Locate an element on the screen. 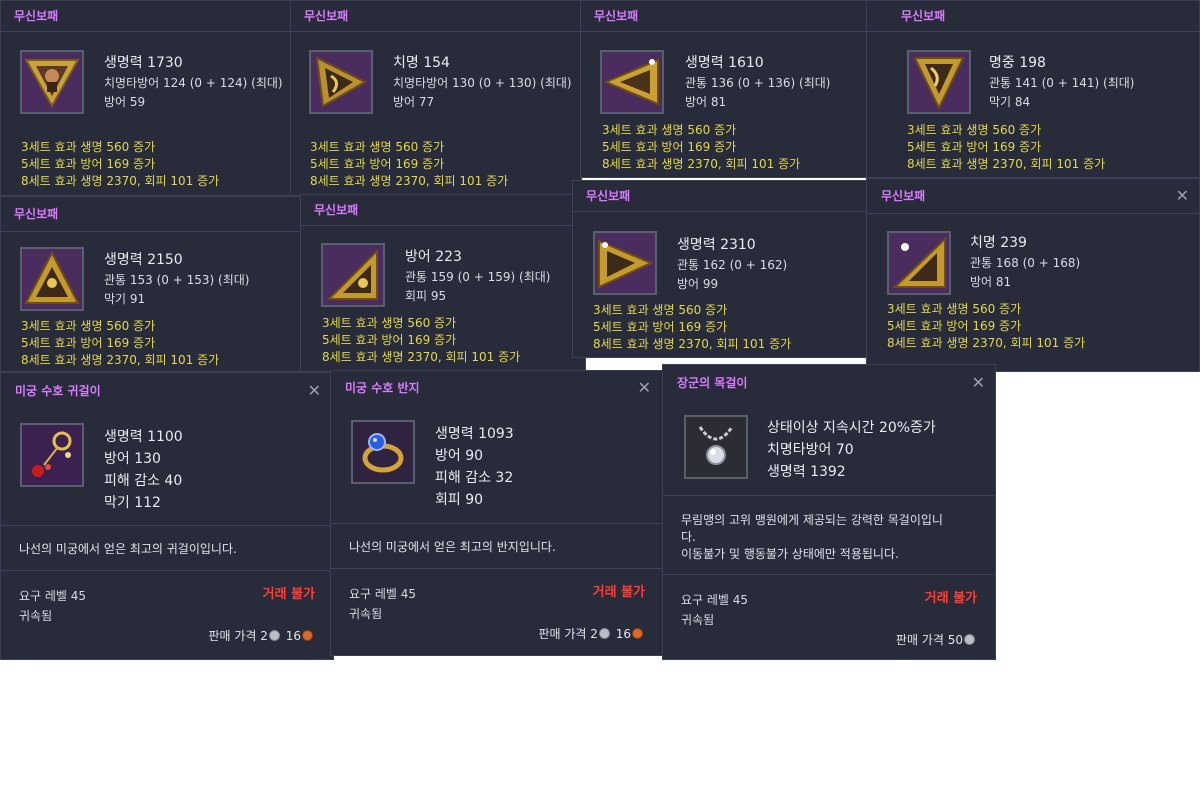  stat-line: 피해 감소 40 is located at coordinates (143, 481).